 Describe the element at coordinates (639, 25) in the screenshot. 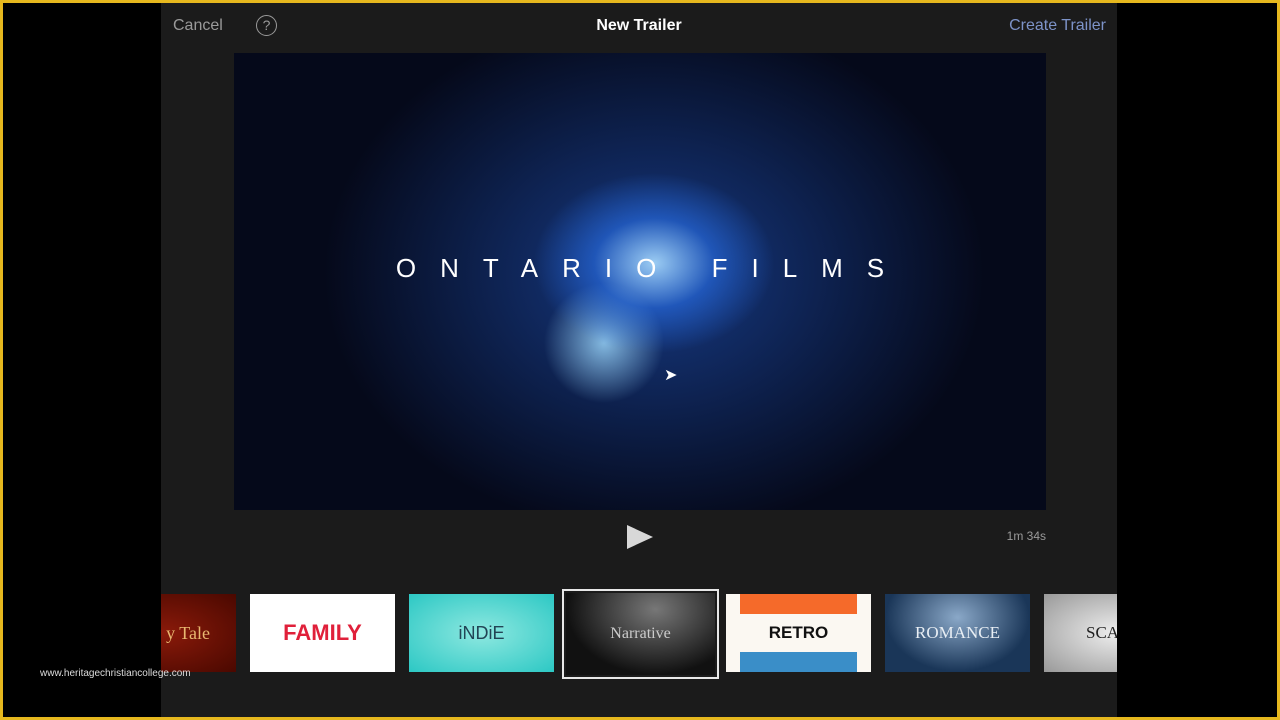

I see `page-title: New Trailer` at that location.